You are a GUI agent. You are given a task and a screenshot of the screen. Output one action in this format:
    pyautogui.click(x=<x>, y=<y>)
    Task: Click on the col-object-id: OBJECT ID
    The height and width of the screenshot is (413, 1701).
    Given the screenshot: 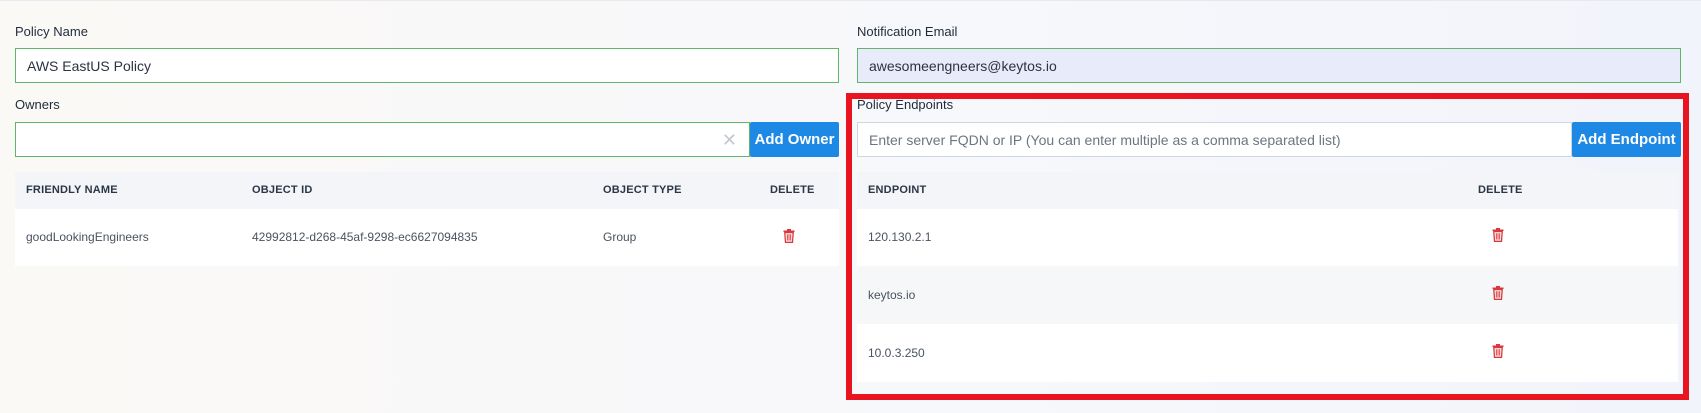 What is the action you would take?
    pyautogui.click(x=282, y=190)
    